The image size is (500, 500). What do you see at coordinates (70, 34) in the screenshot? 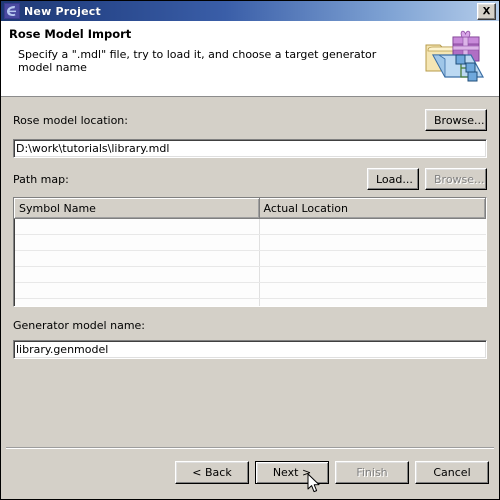
I see `page-title: Rose Model Import` at bounding box center [70, 34].